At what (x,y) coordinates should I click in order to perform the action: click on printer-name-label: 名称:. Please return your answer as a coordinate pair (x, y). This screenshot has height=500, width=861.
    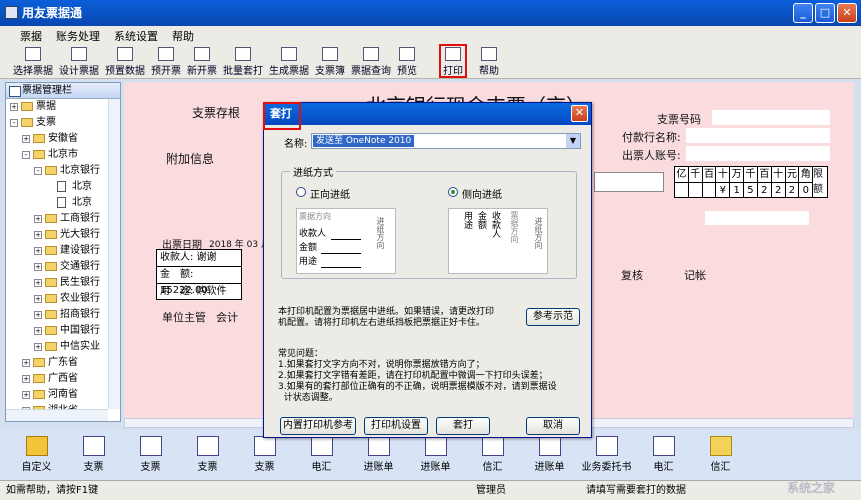
    Looking at the image, I should click on (296, 144).